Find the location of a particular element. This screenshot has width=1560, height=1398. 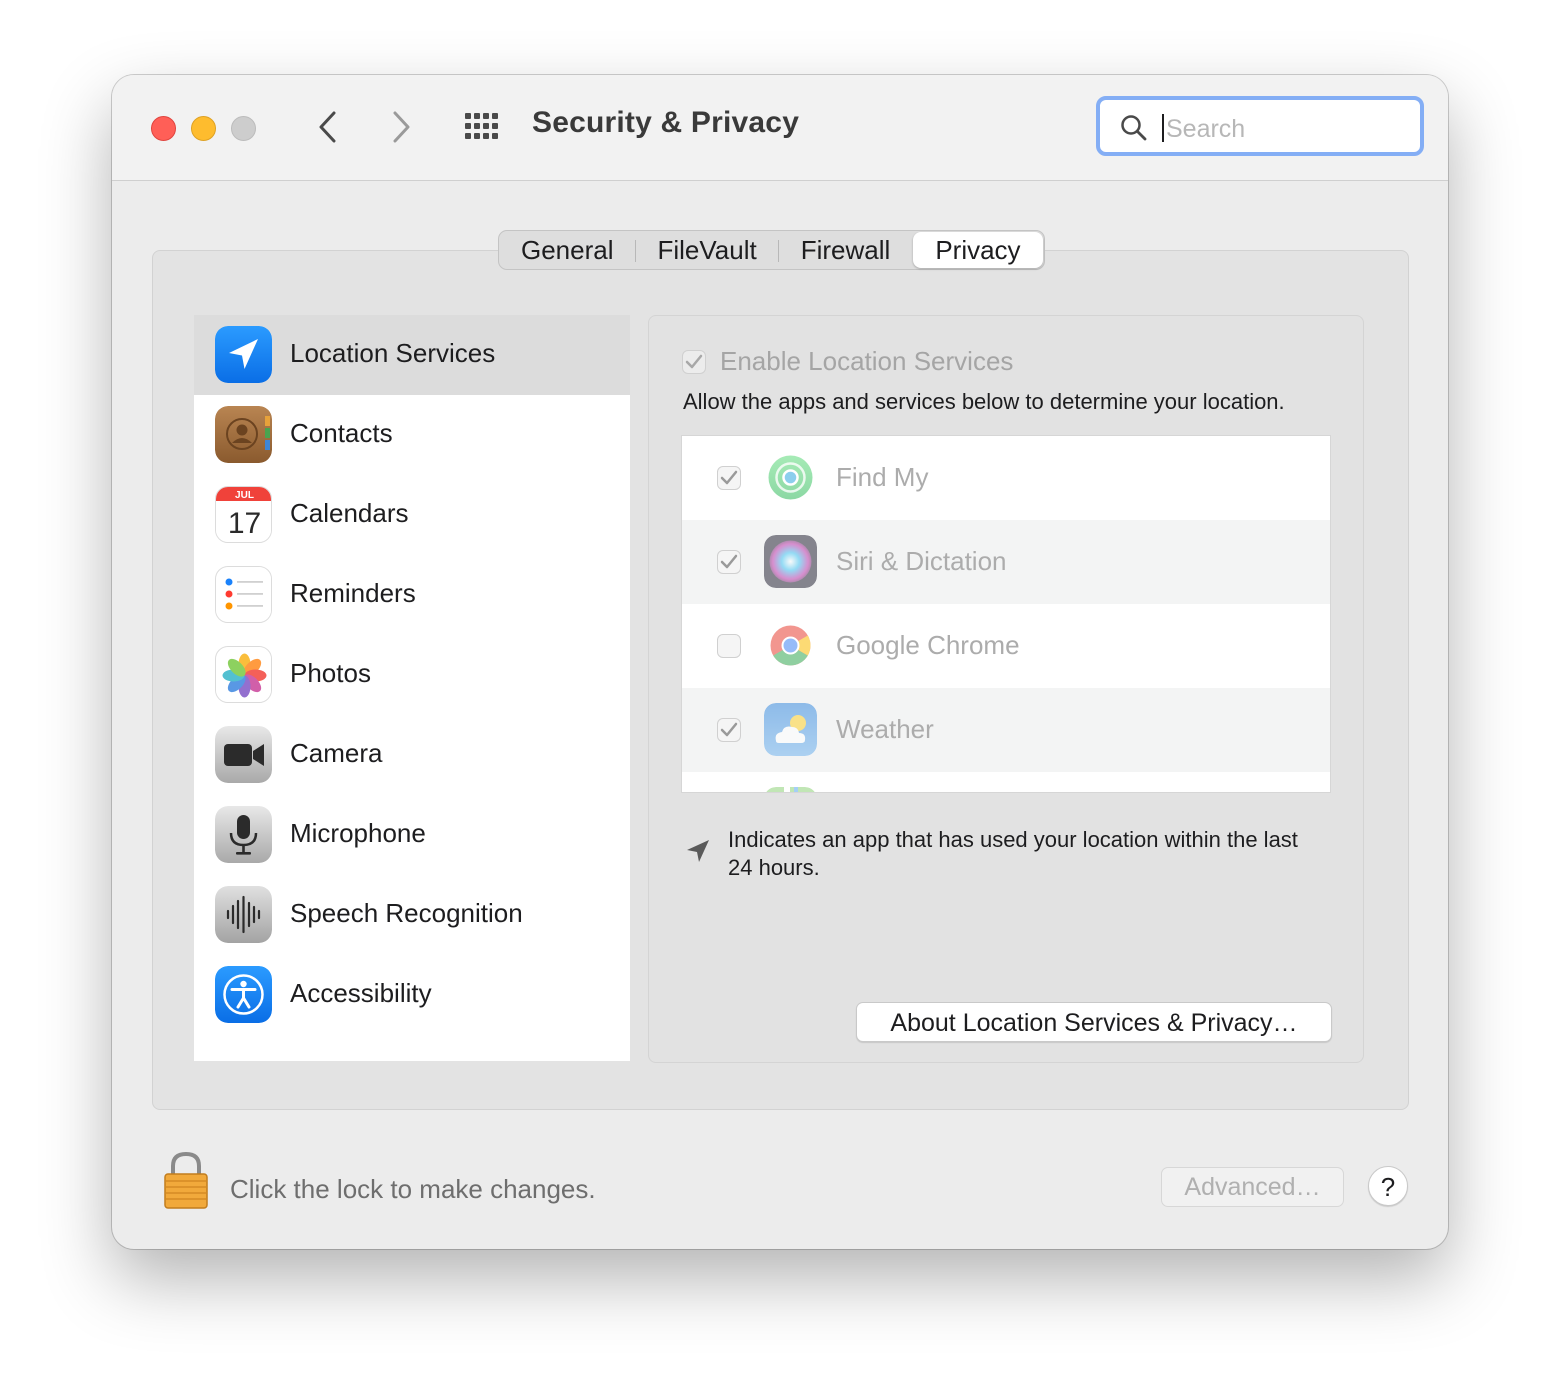

contacts-icon is located at coordinates (243, 434).